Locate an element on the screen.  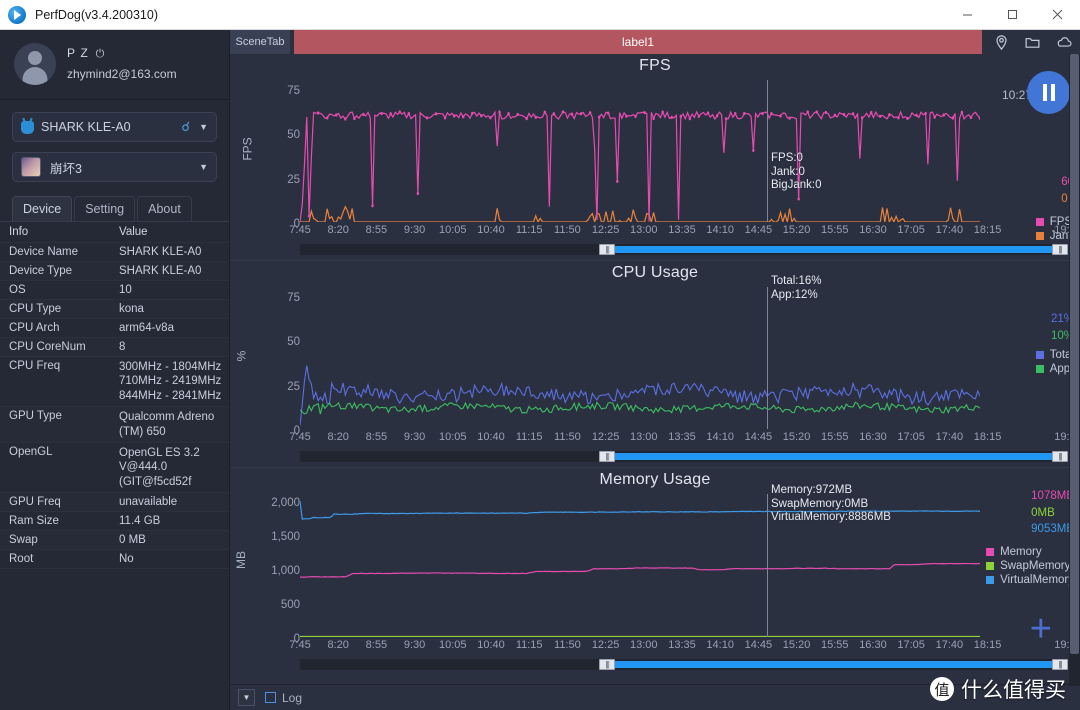
app-select-value: 崩坏3 is located at coordinates (66, 168).